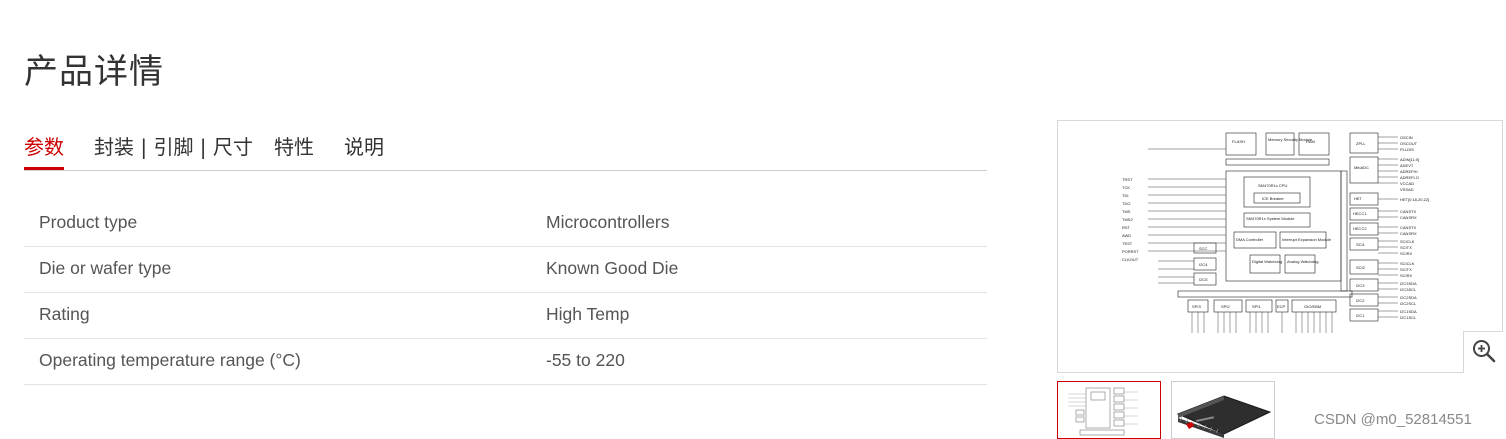  What do you see at coordinates (1360, 285) in the screenshot?
I see `svg-text: I2C3` at bounding box center [1360, 285].